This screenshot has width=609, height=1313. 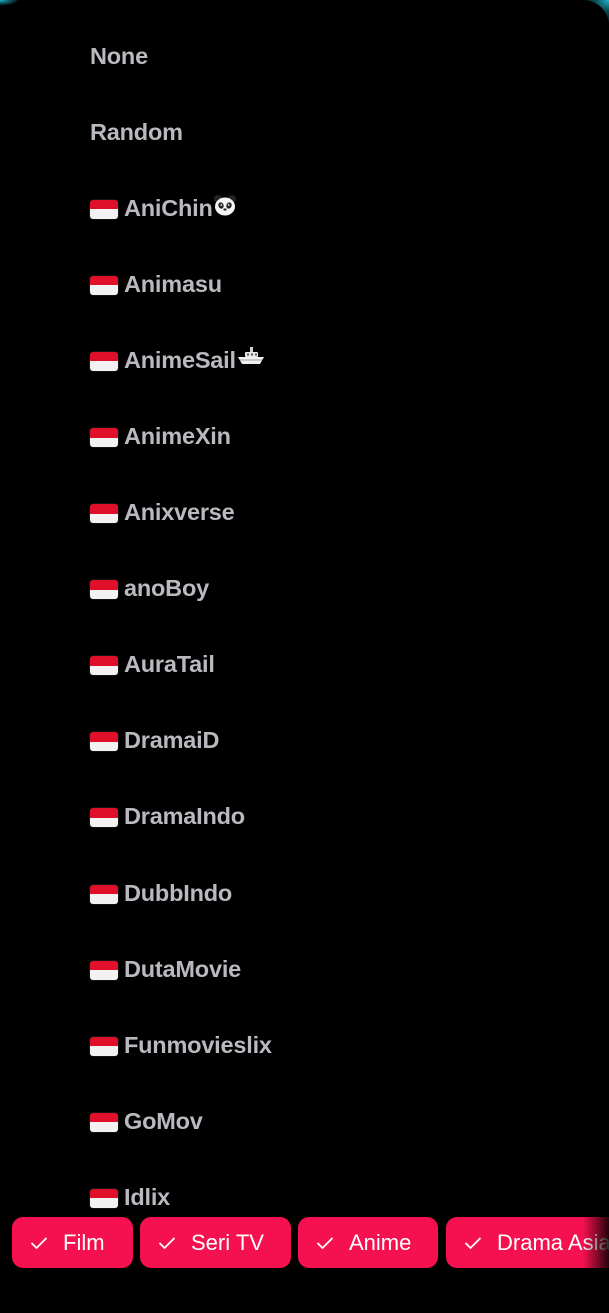 What do you see at coordinates (179, 512) in the screenshot?
I see `provider-label: Anixverse` at bounding box center [179, 512].